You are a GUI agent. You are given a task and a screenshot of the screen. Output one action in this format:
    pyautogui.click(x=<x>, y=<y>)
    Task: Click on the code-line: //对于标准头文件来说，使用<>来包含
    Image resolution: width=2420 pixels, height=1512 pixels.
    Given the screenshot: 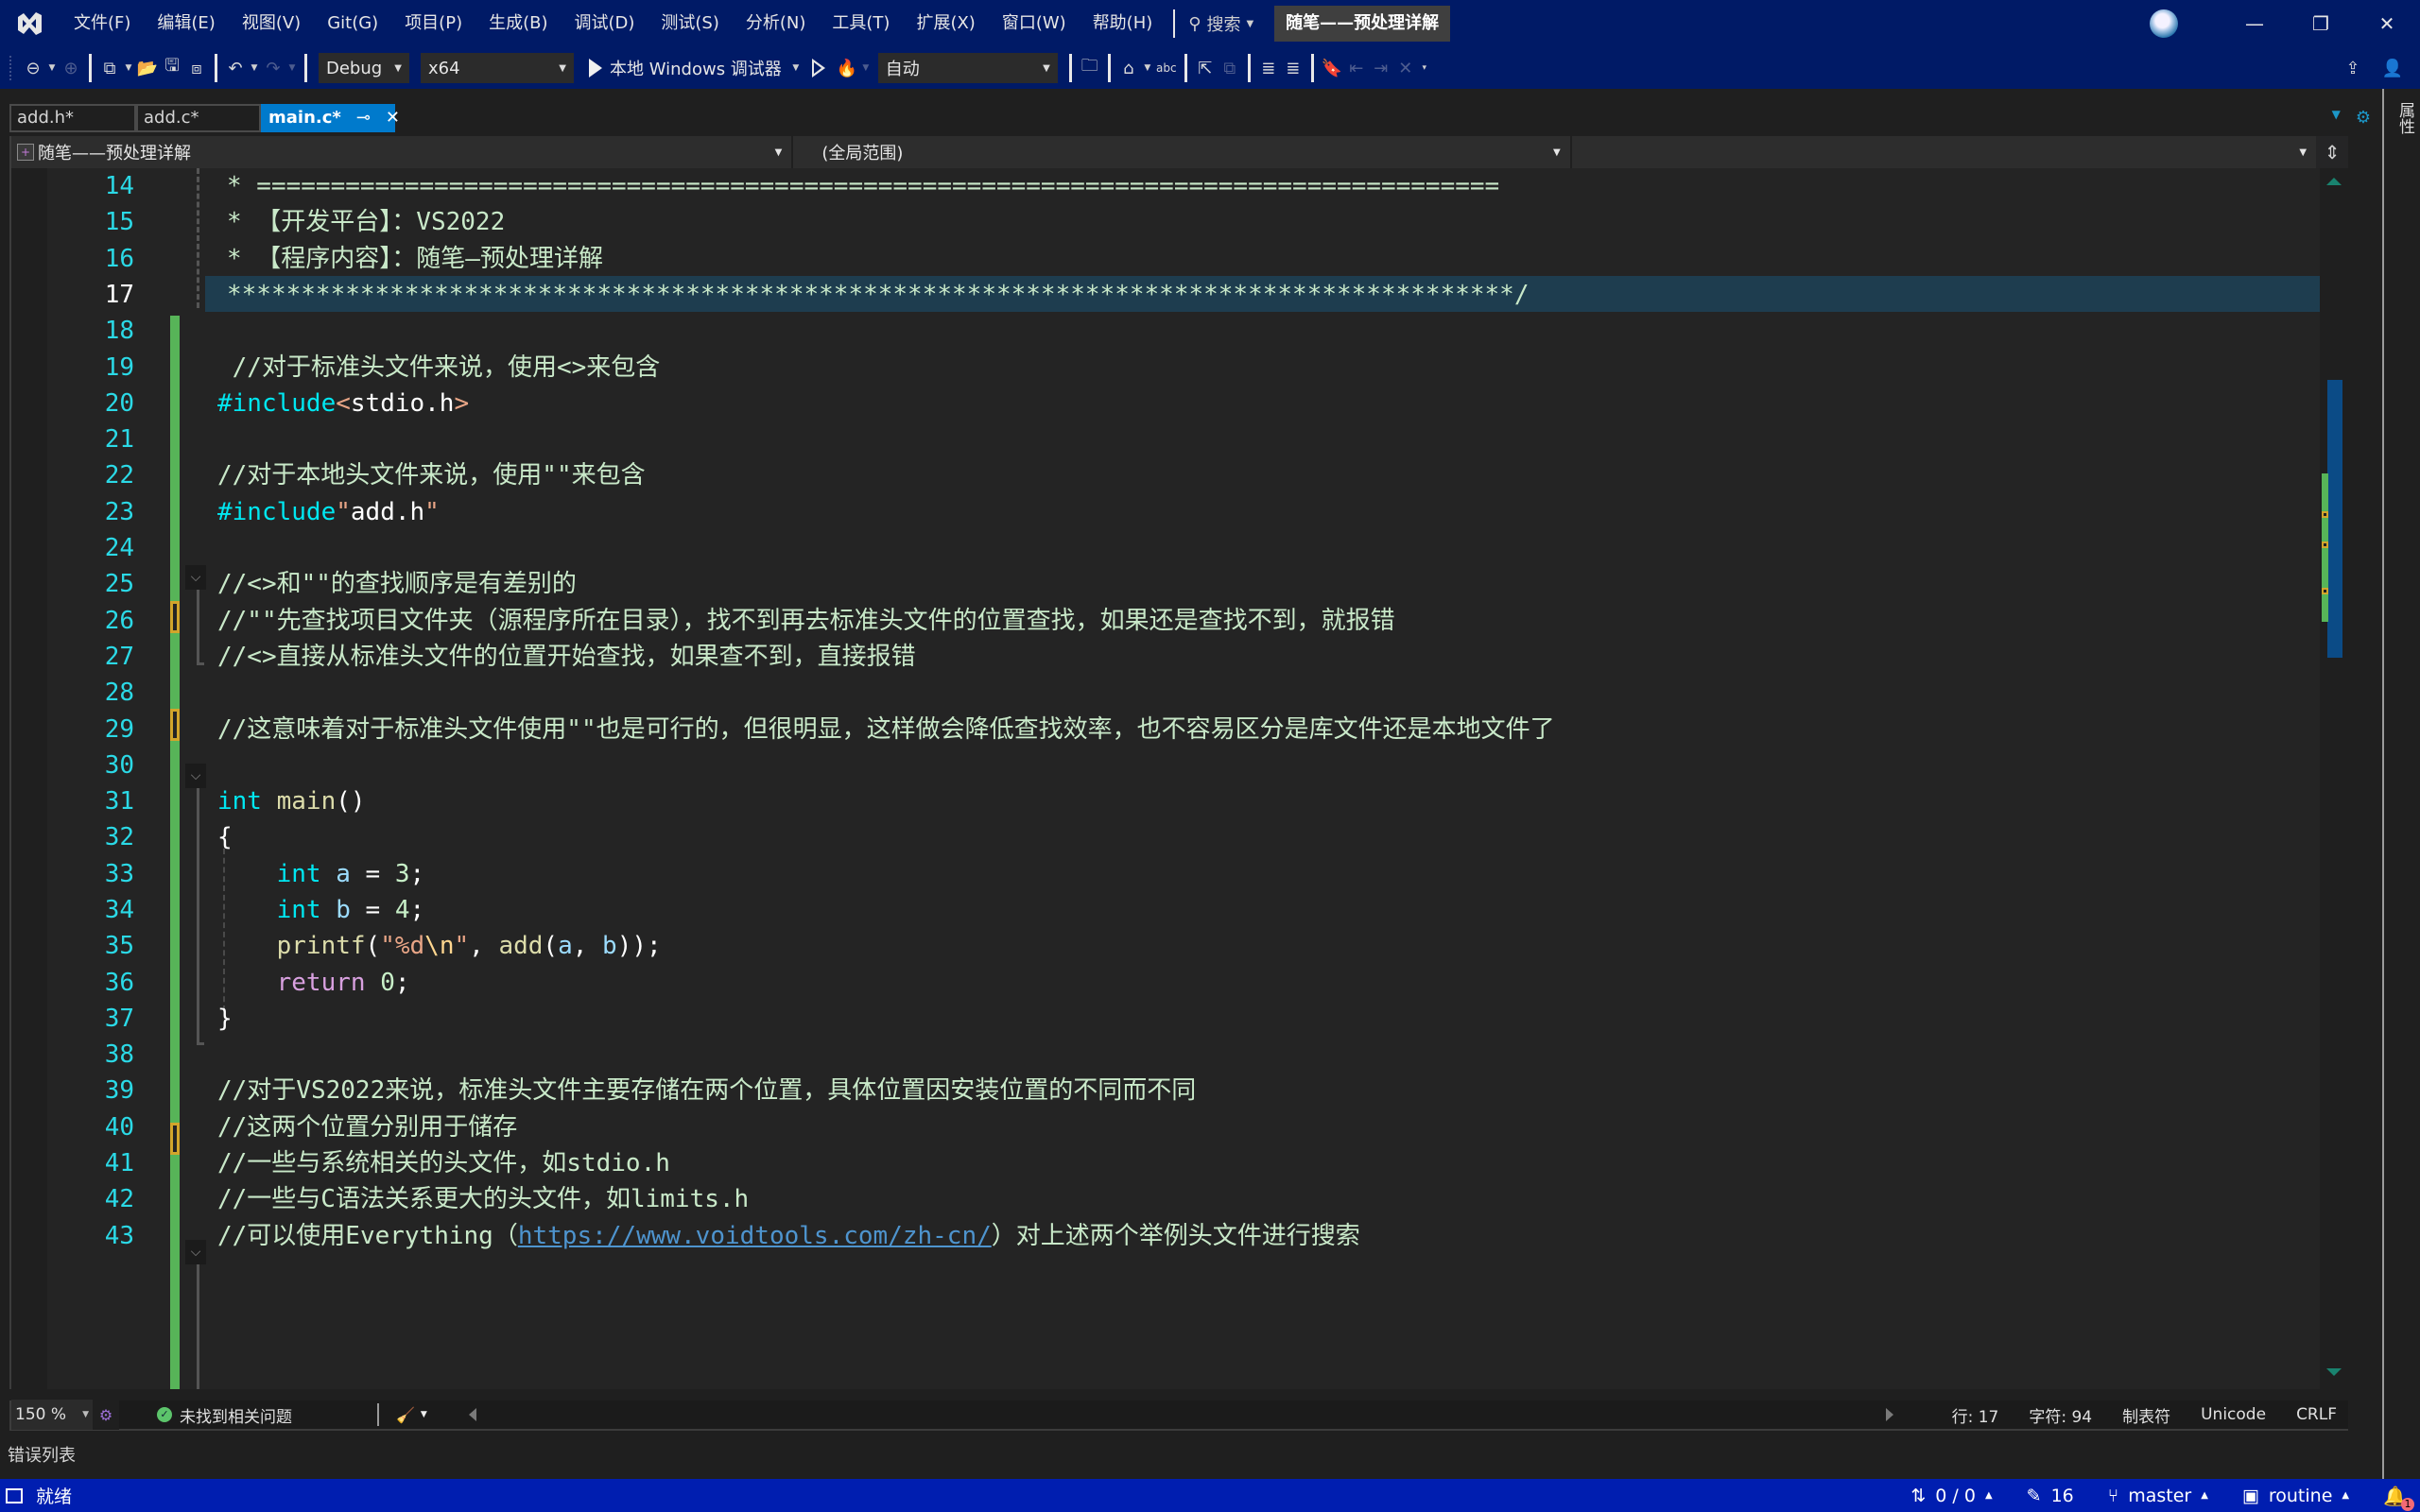 What is the action you would take?
    pyautogui.click(x=1179, y=368)
    